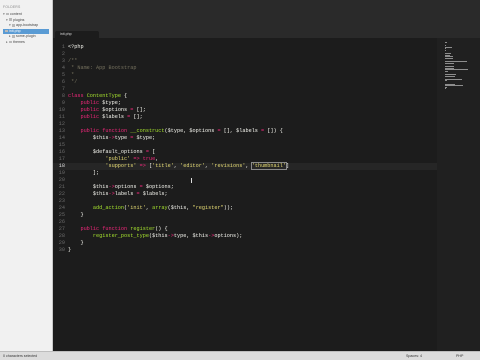  What do you see at coordinates (20, 356) in the screenshot?
I see `selection-status: 0 characters selected` at bounding box center [20, 356].